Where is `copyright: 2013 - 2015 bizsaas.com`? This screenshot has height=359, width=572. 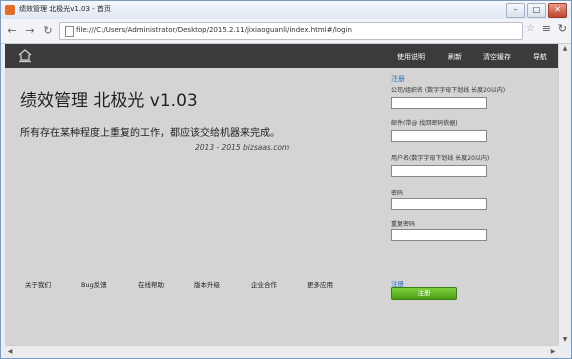
copyright: 2013 - 2015 bizsaas.com is located at coordinates (242, 147).